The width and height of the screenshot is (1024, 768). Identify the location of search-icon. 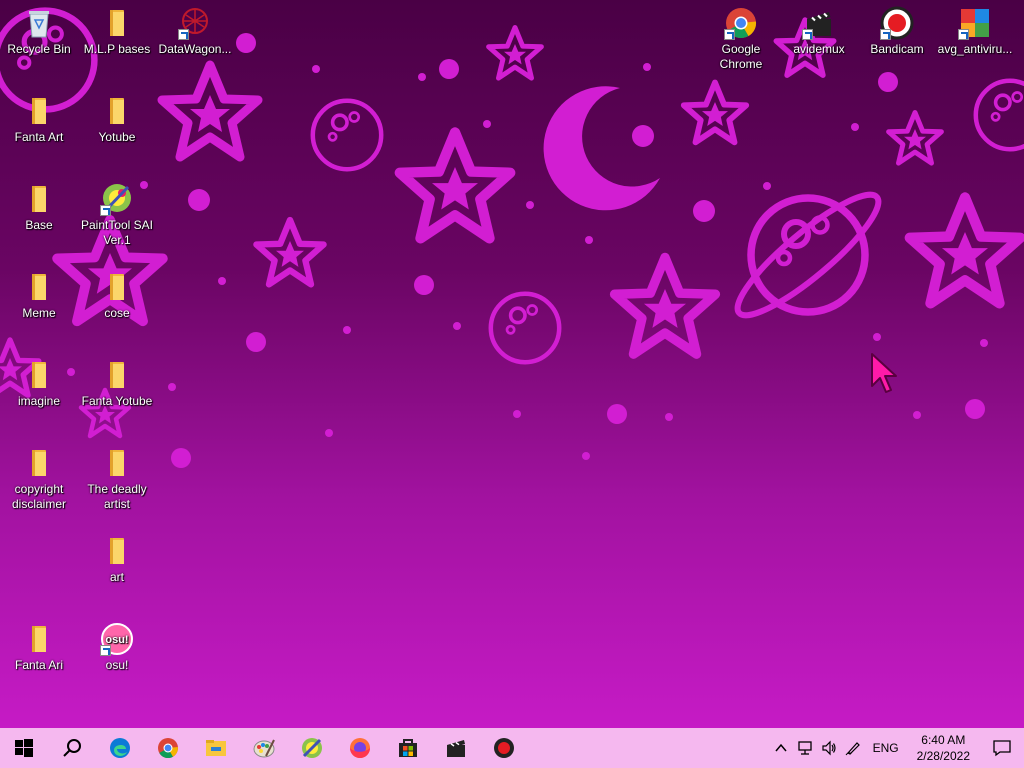
(72, 748).